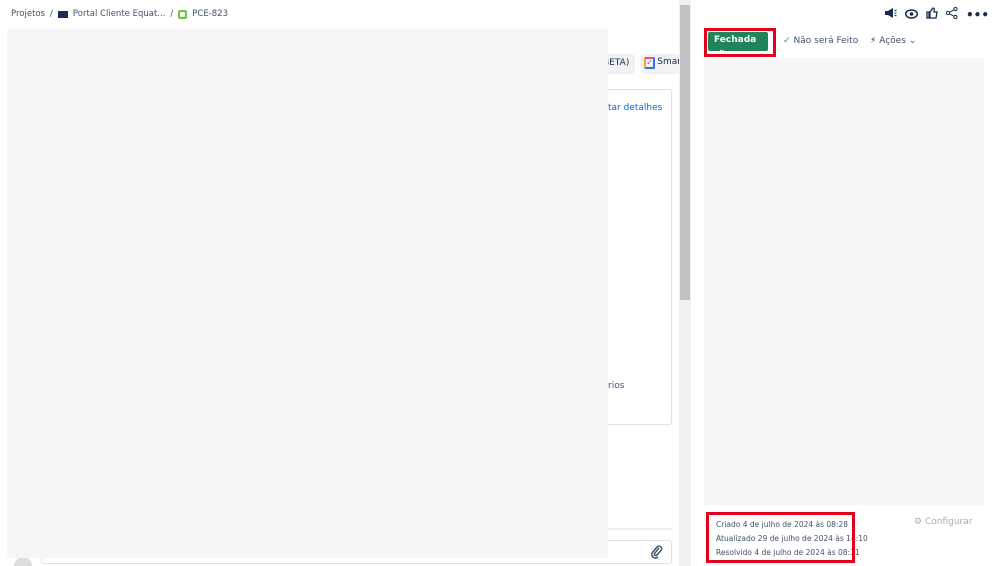 This screenshot has width=999, height=566. I want to click on breadcrumb-issue-key: PCE-823, so click(210, 14).